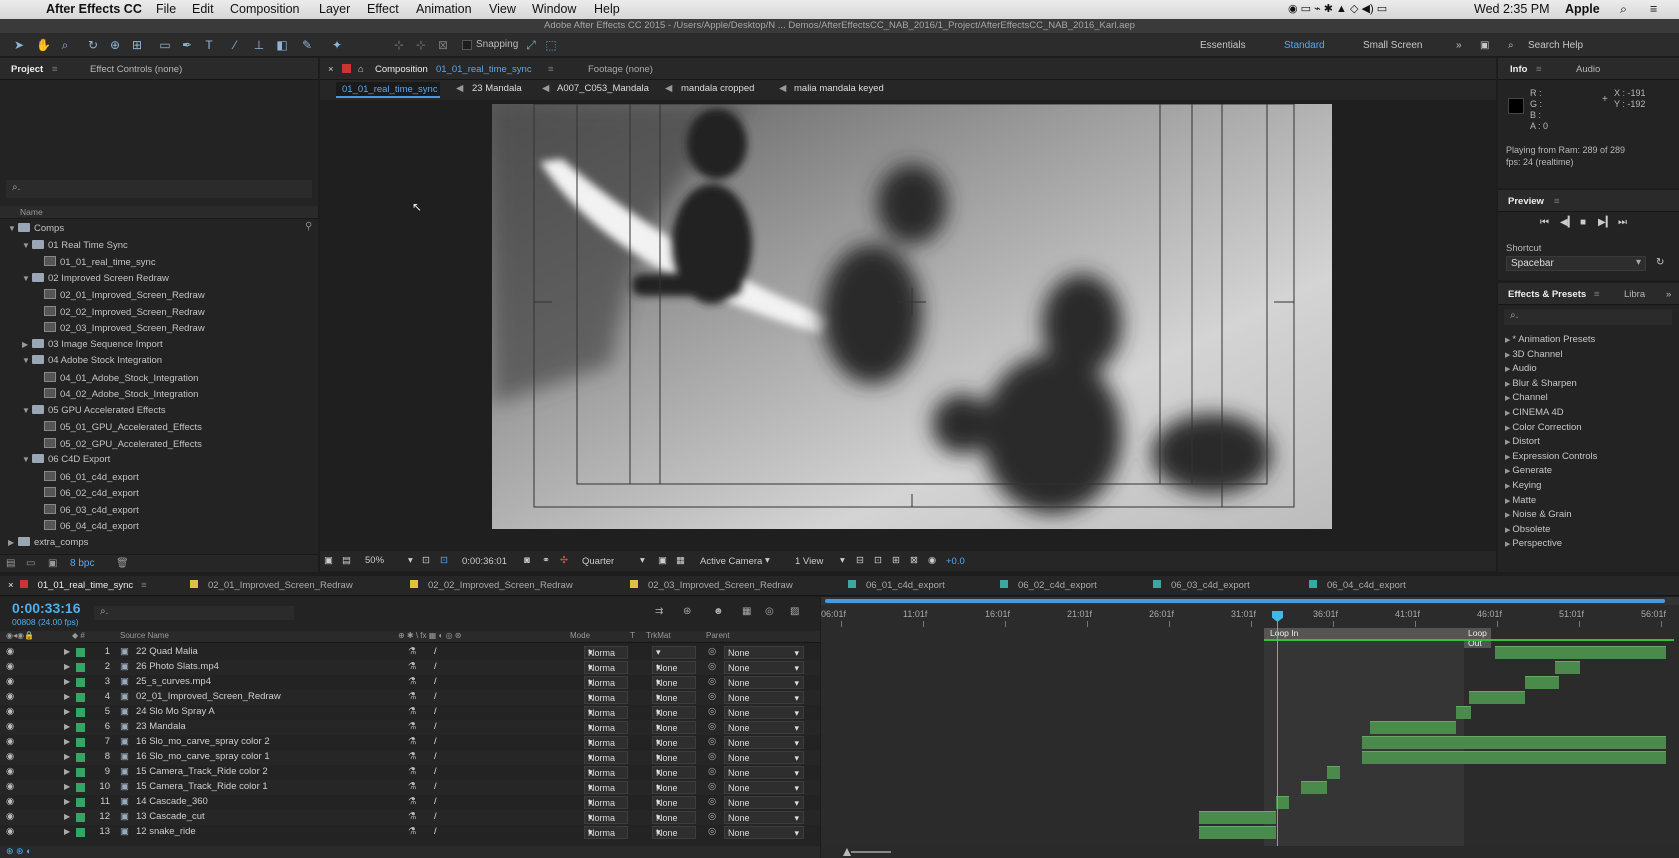  I want to click on layer-row: ◉ ▶ 12 ▣ 13 Cascade_cut ⚗ / Norma ▾ None ▾ ◎ None ▾, so click(410, 817).